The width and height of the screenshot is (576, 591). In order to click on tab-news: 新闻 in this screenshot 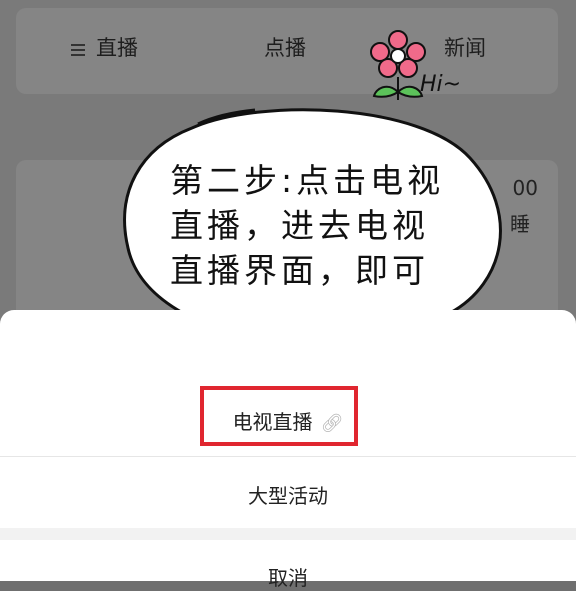, I will do `click(465, 47)`.